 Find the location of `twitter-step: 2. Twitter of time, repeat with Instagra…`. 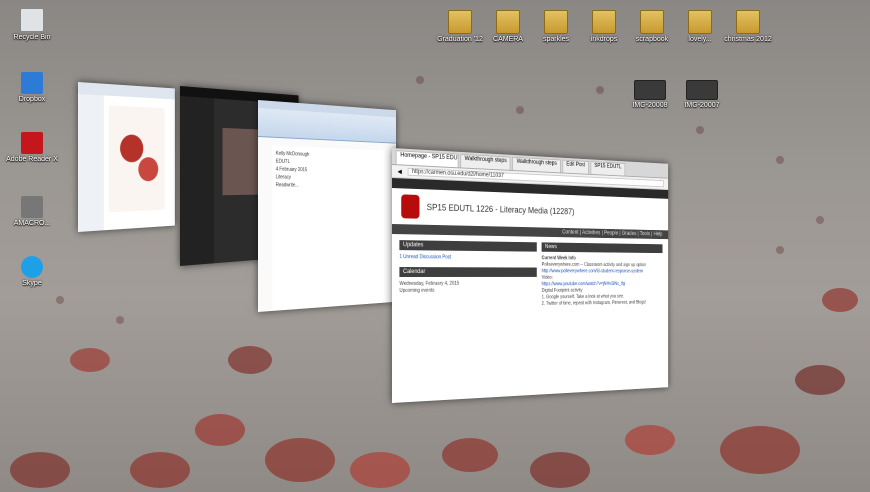

twitter-step: 2. Twitter of time, repeat with Instagra… is located at coordinates (594, 303).